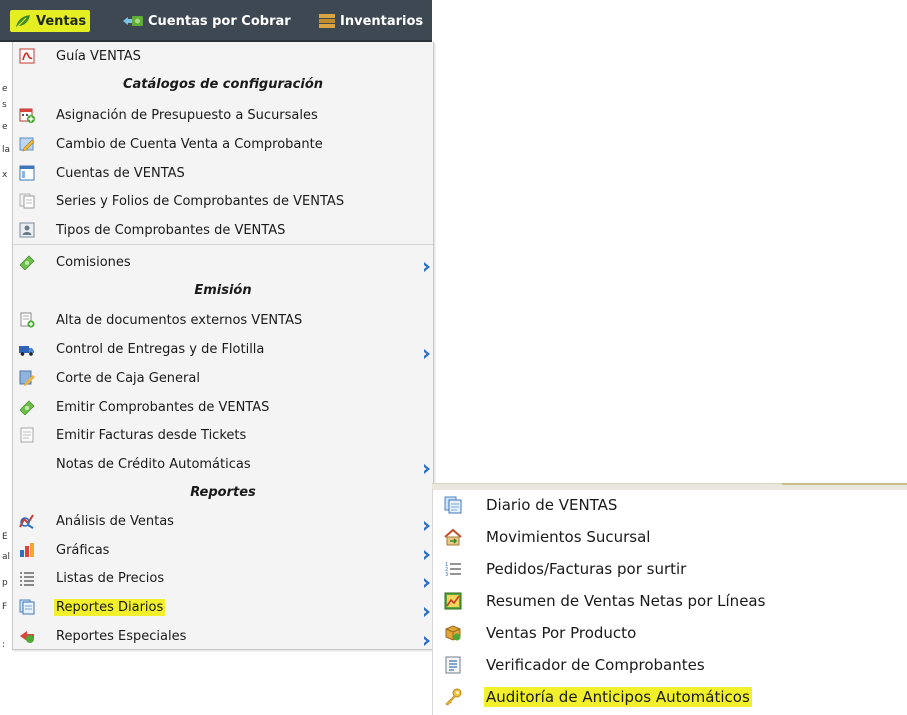 This screenshot has width=907, height=715. I want to click on menu-tab-label: Ventas, so click(61, 21).